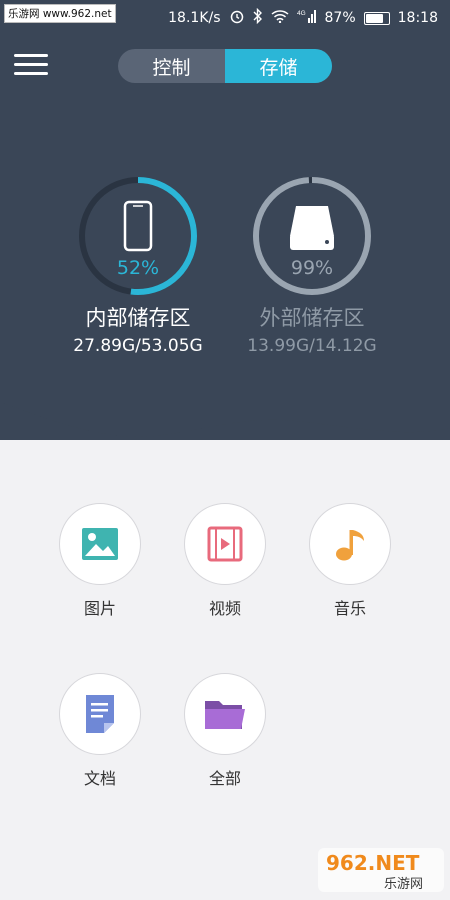  I want to click on bluetooth-icon, so click(258, 17).